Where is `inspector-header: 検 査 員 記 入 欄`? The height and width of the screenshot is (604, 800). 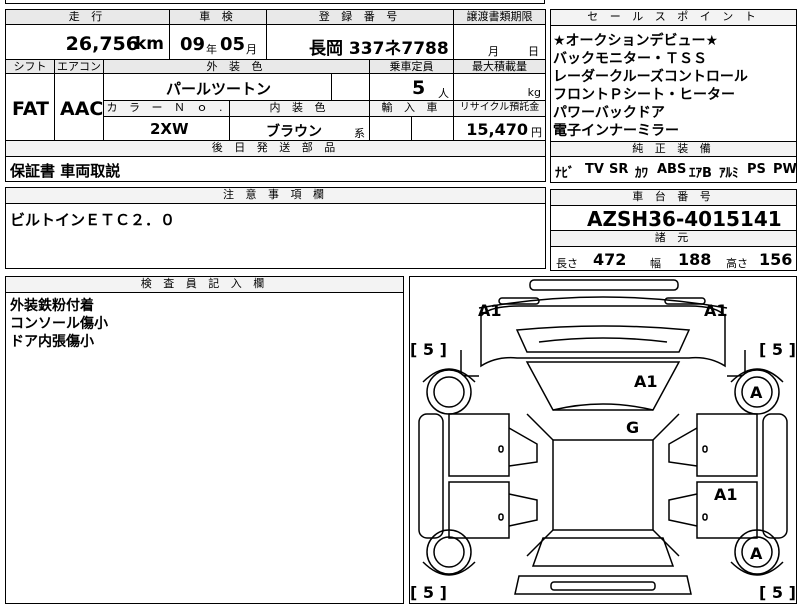
inspector-header: 検 査 員 記 入 欄 is located at coordinates (204, 284).